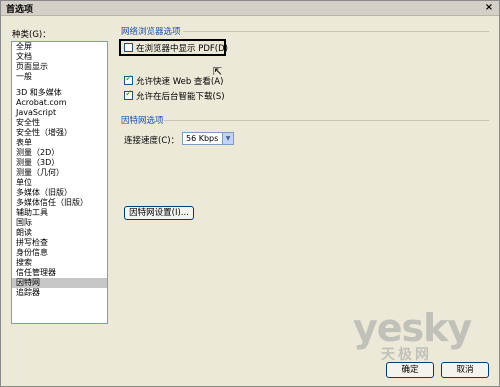 The width and height of the screenshot is (500, 387). I want to click on category-item: 测量（3D）, so click(59, 163).